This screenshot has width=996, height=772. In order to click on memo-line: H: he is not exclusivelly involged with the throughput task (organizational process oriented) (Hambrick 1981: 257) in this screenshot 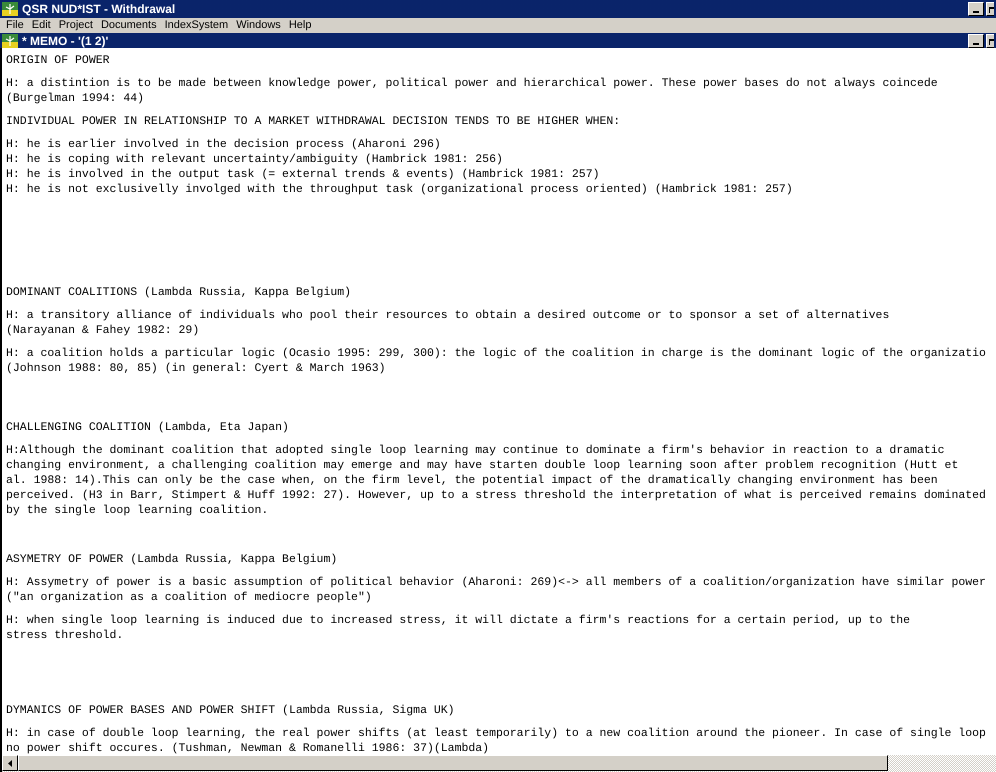, I will do `click(399, 189)`.